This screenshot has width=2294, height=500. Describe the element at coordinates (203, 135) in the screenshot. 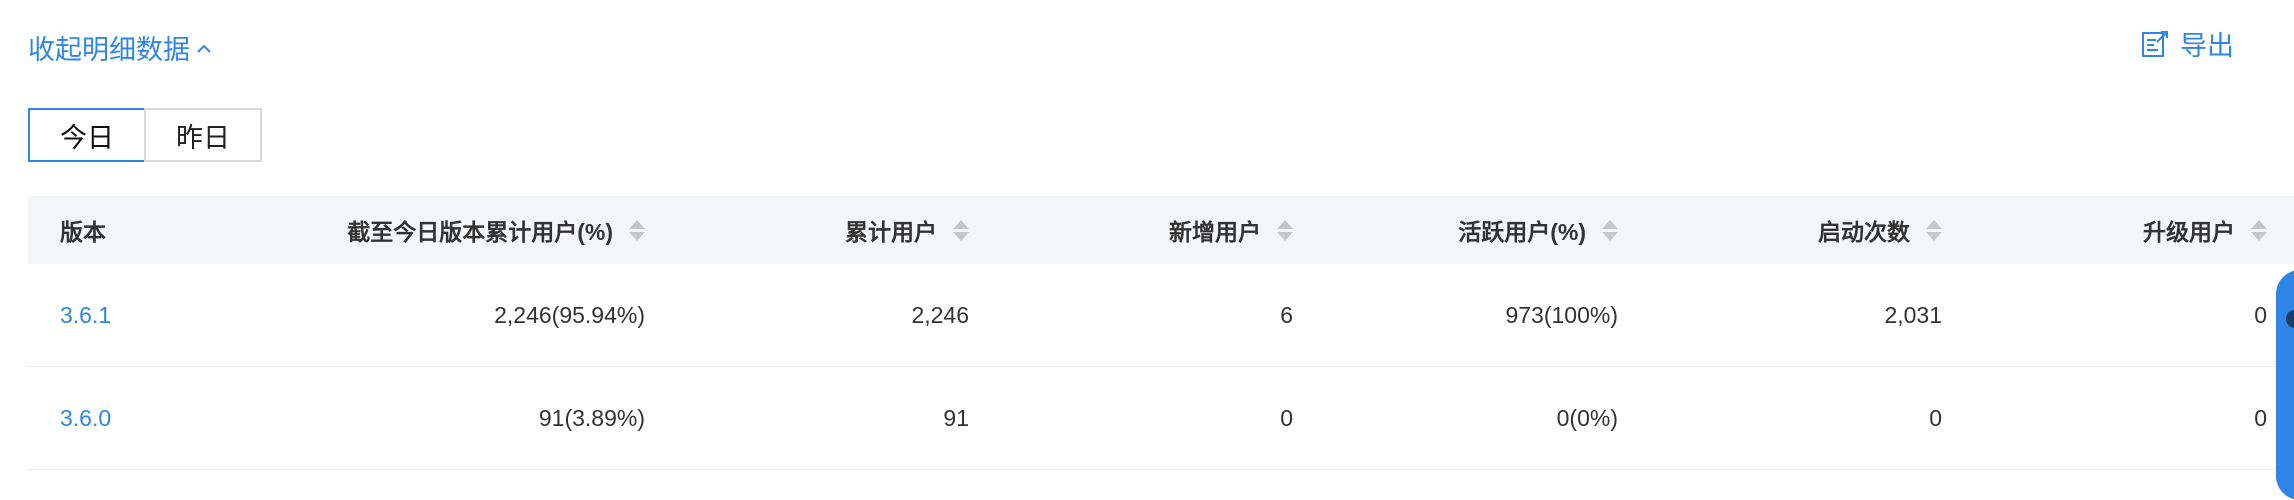

I see `tab-yesterday: 昨日` at that location.